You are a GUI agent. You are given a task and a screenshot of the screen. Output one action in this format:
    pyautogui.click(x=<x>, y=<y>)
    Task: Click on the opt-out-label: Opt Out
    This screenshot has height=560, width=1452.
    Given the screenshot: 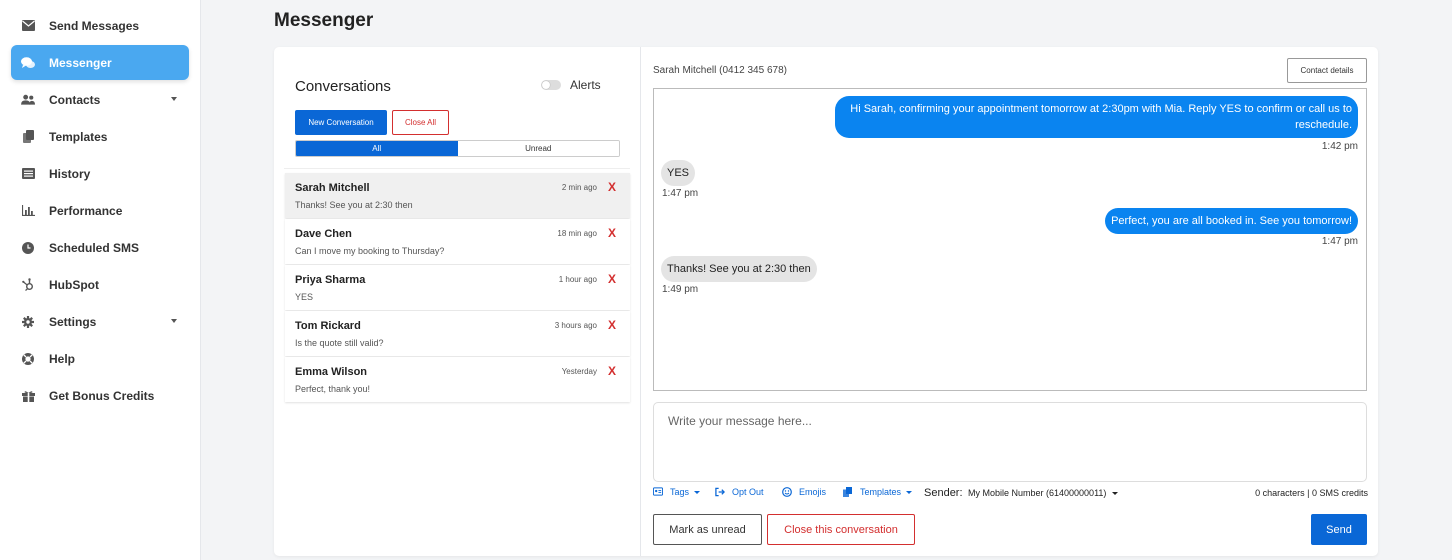 What is the action you would take?
    pyautogui.click(x=748, y=492)
    